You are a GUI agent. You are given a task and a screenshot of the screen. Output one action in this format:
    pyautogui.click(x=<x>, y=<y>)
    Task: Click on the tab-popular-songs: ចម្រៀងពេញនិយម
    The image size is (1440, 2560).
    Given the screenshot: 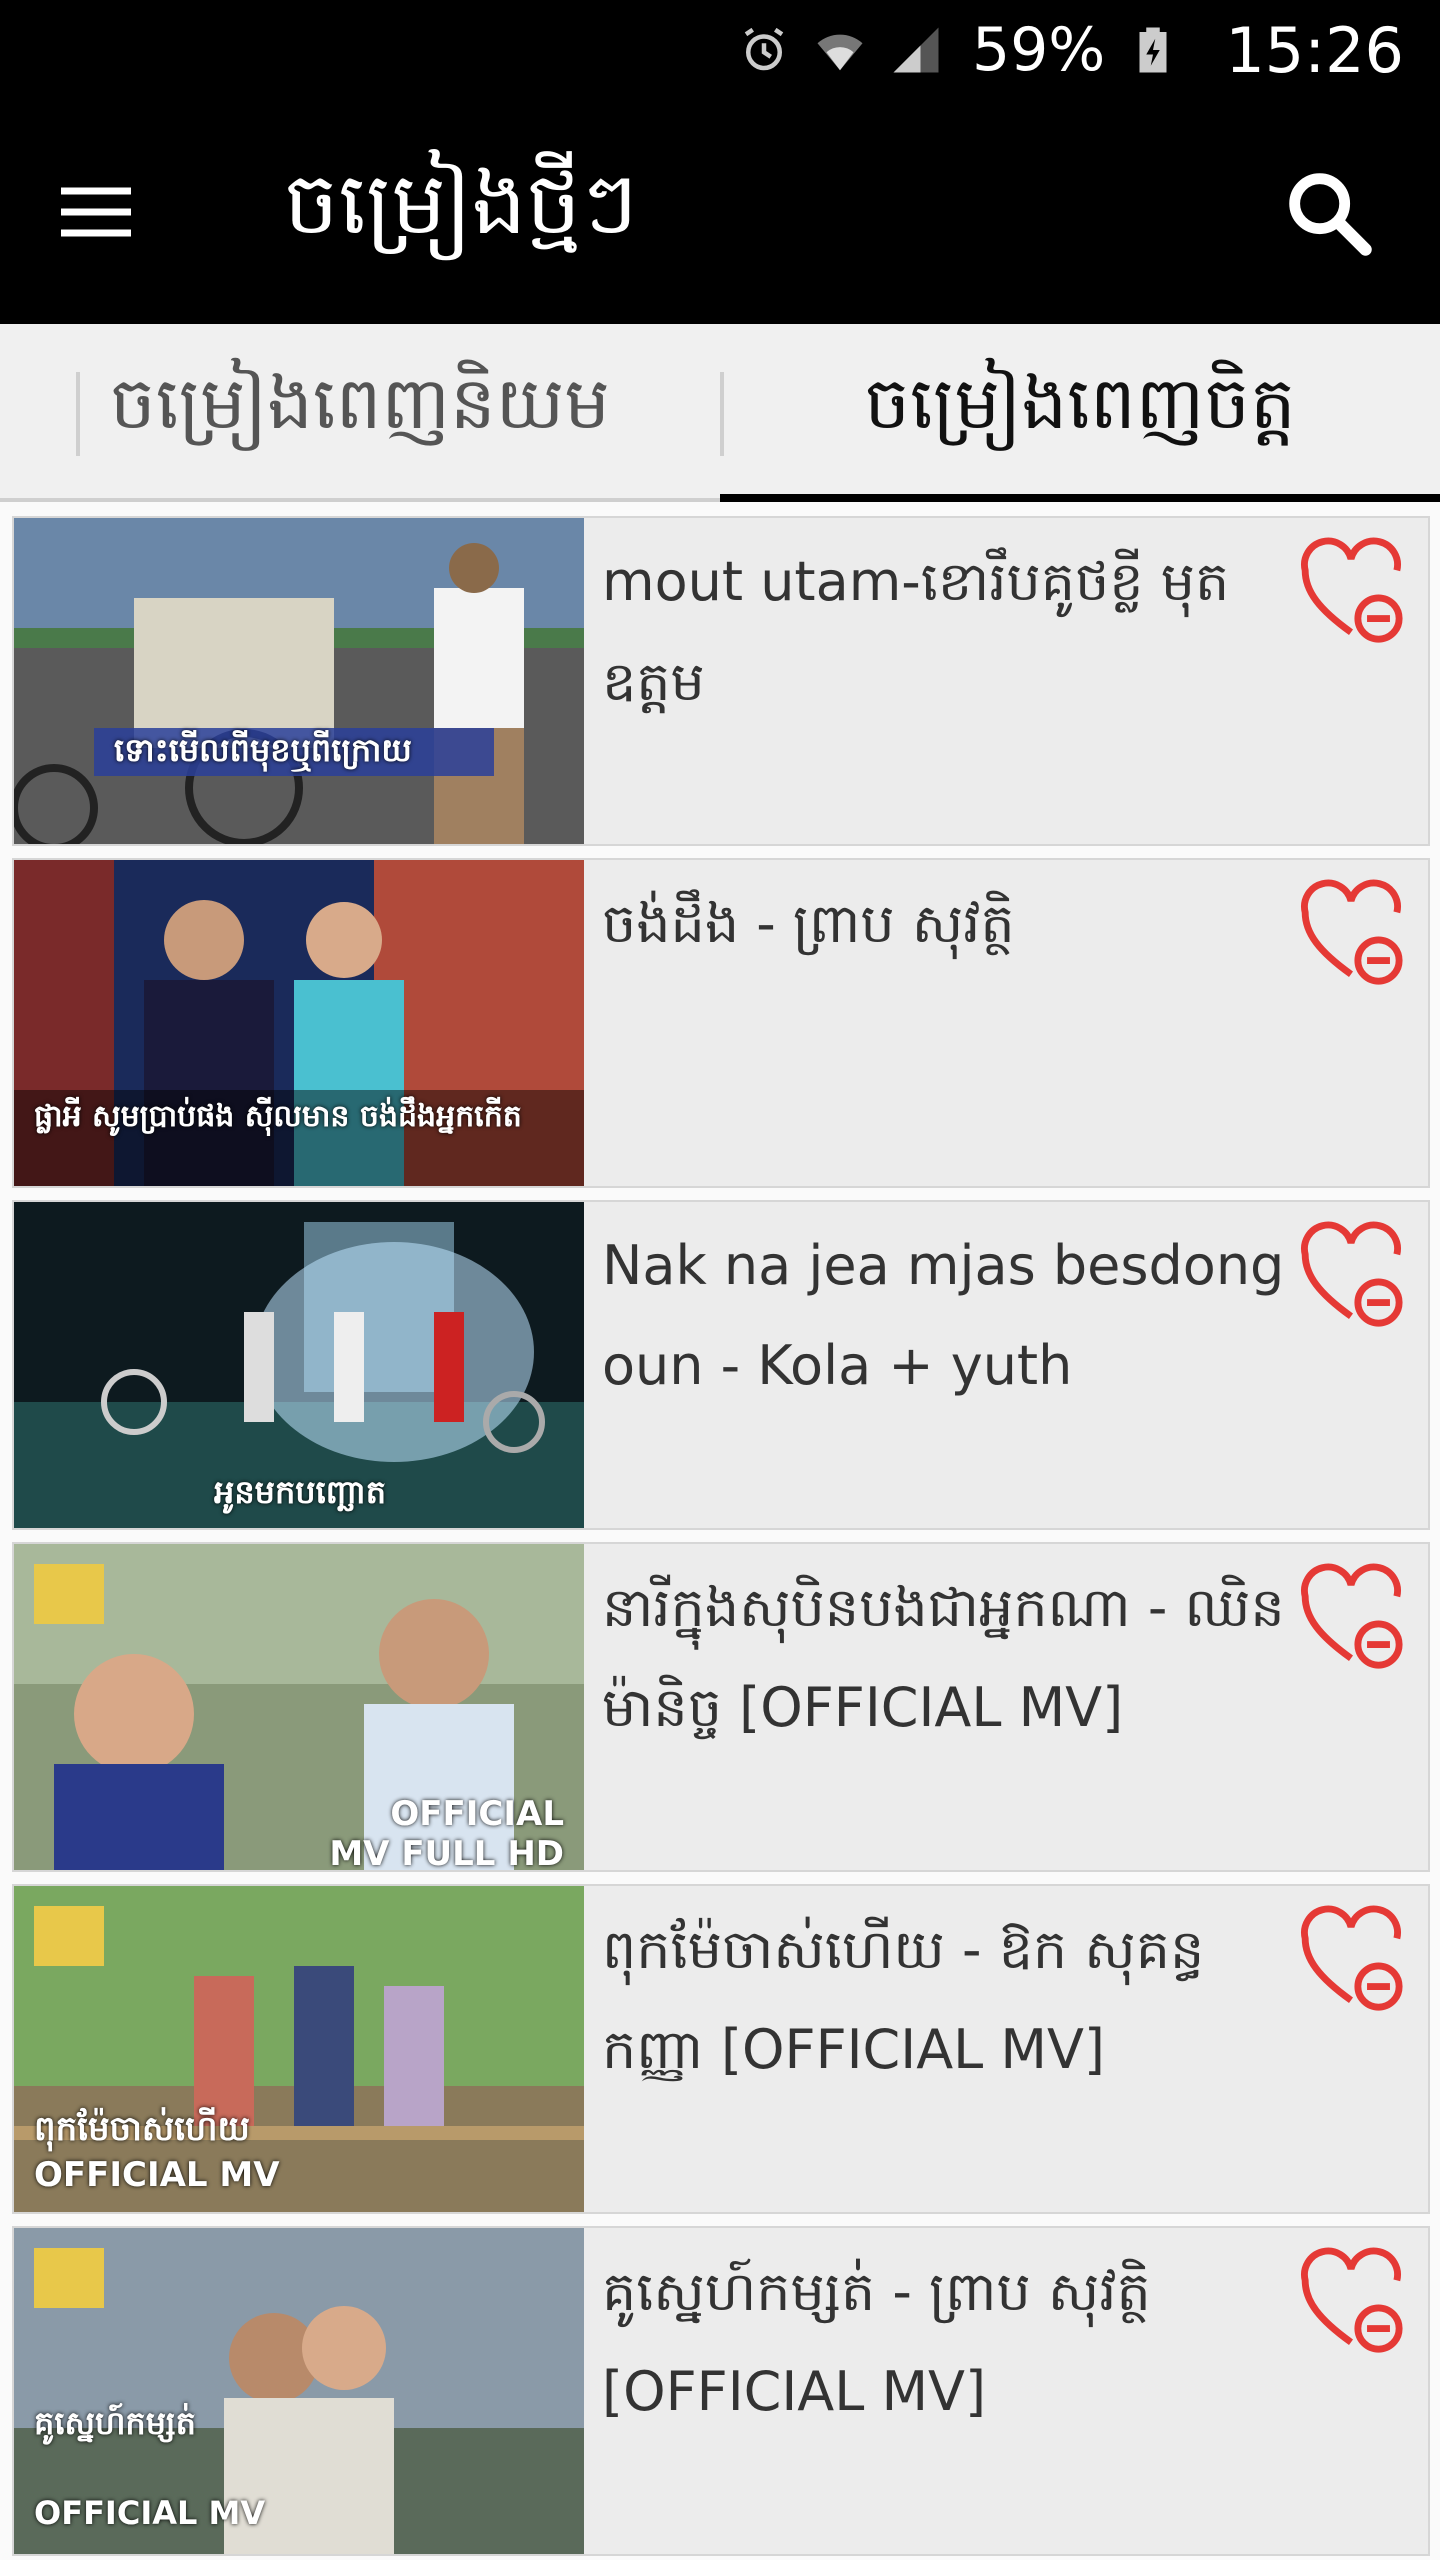 What is the action you would take?
    pyautogui.click(x=360, y=411)
    